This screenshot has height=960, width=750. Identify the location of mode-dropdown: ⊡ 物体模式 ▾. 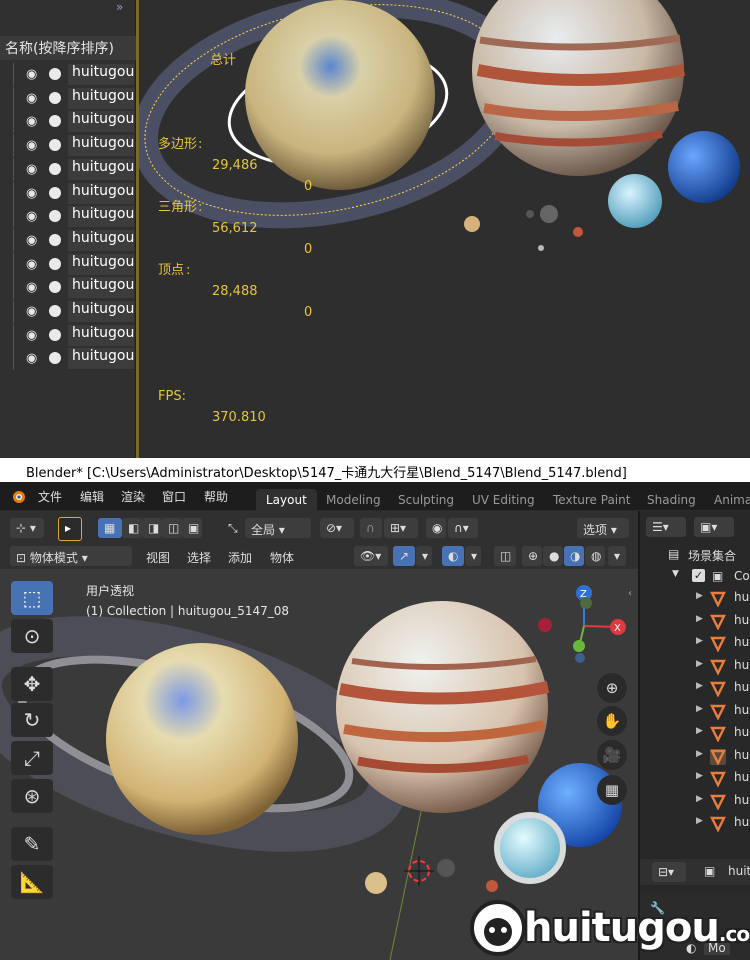
(71, 556).